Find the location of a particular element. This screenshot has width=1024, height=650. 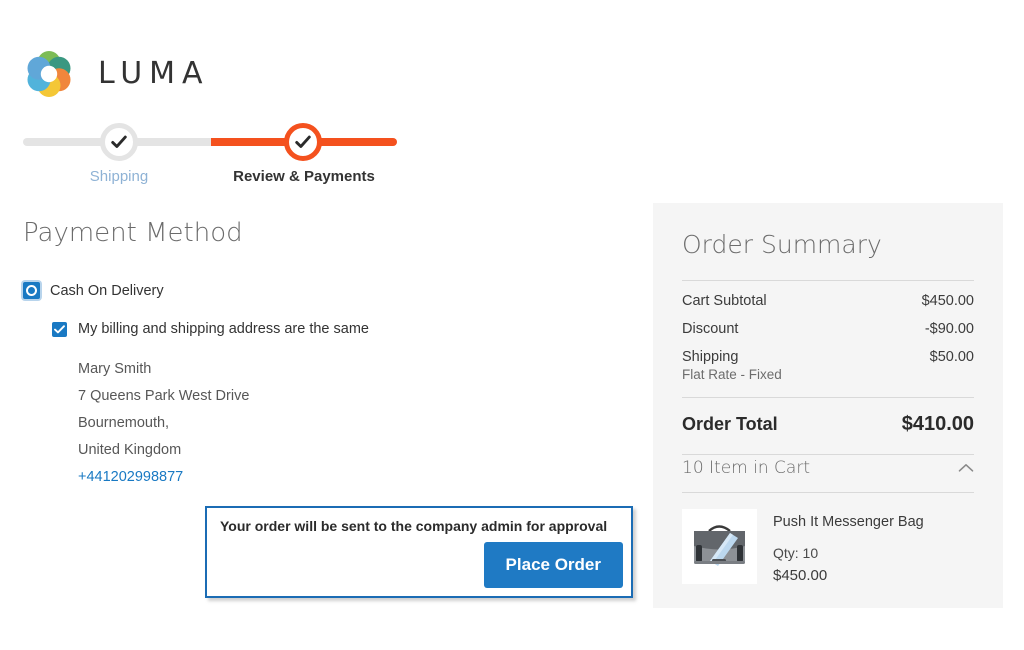

order-total-value: $410.00 is located at coordinates (937, 424).